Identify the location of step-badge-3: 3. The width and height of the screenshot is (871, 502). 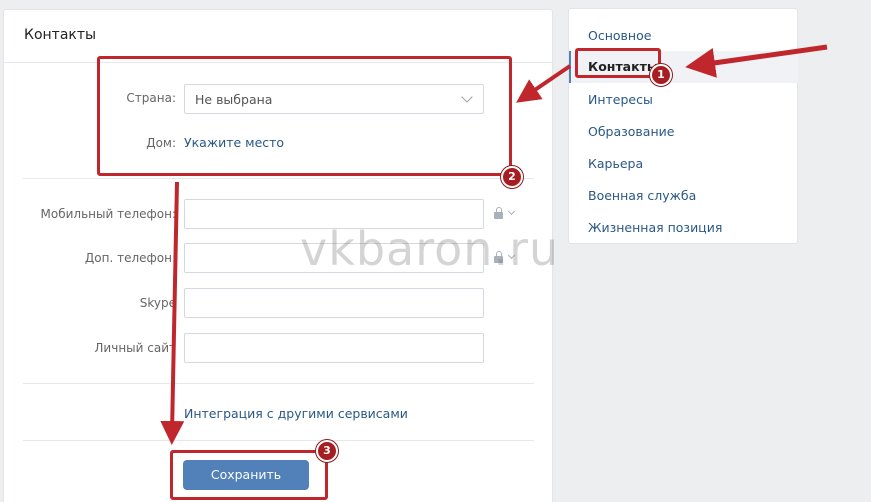
(327, 451).